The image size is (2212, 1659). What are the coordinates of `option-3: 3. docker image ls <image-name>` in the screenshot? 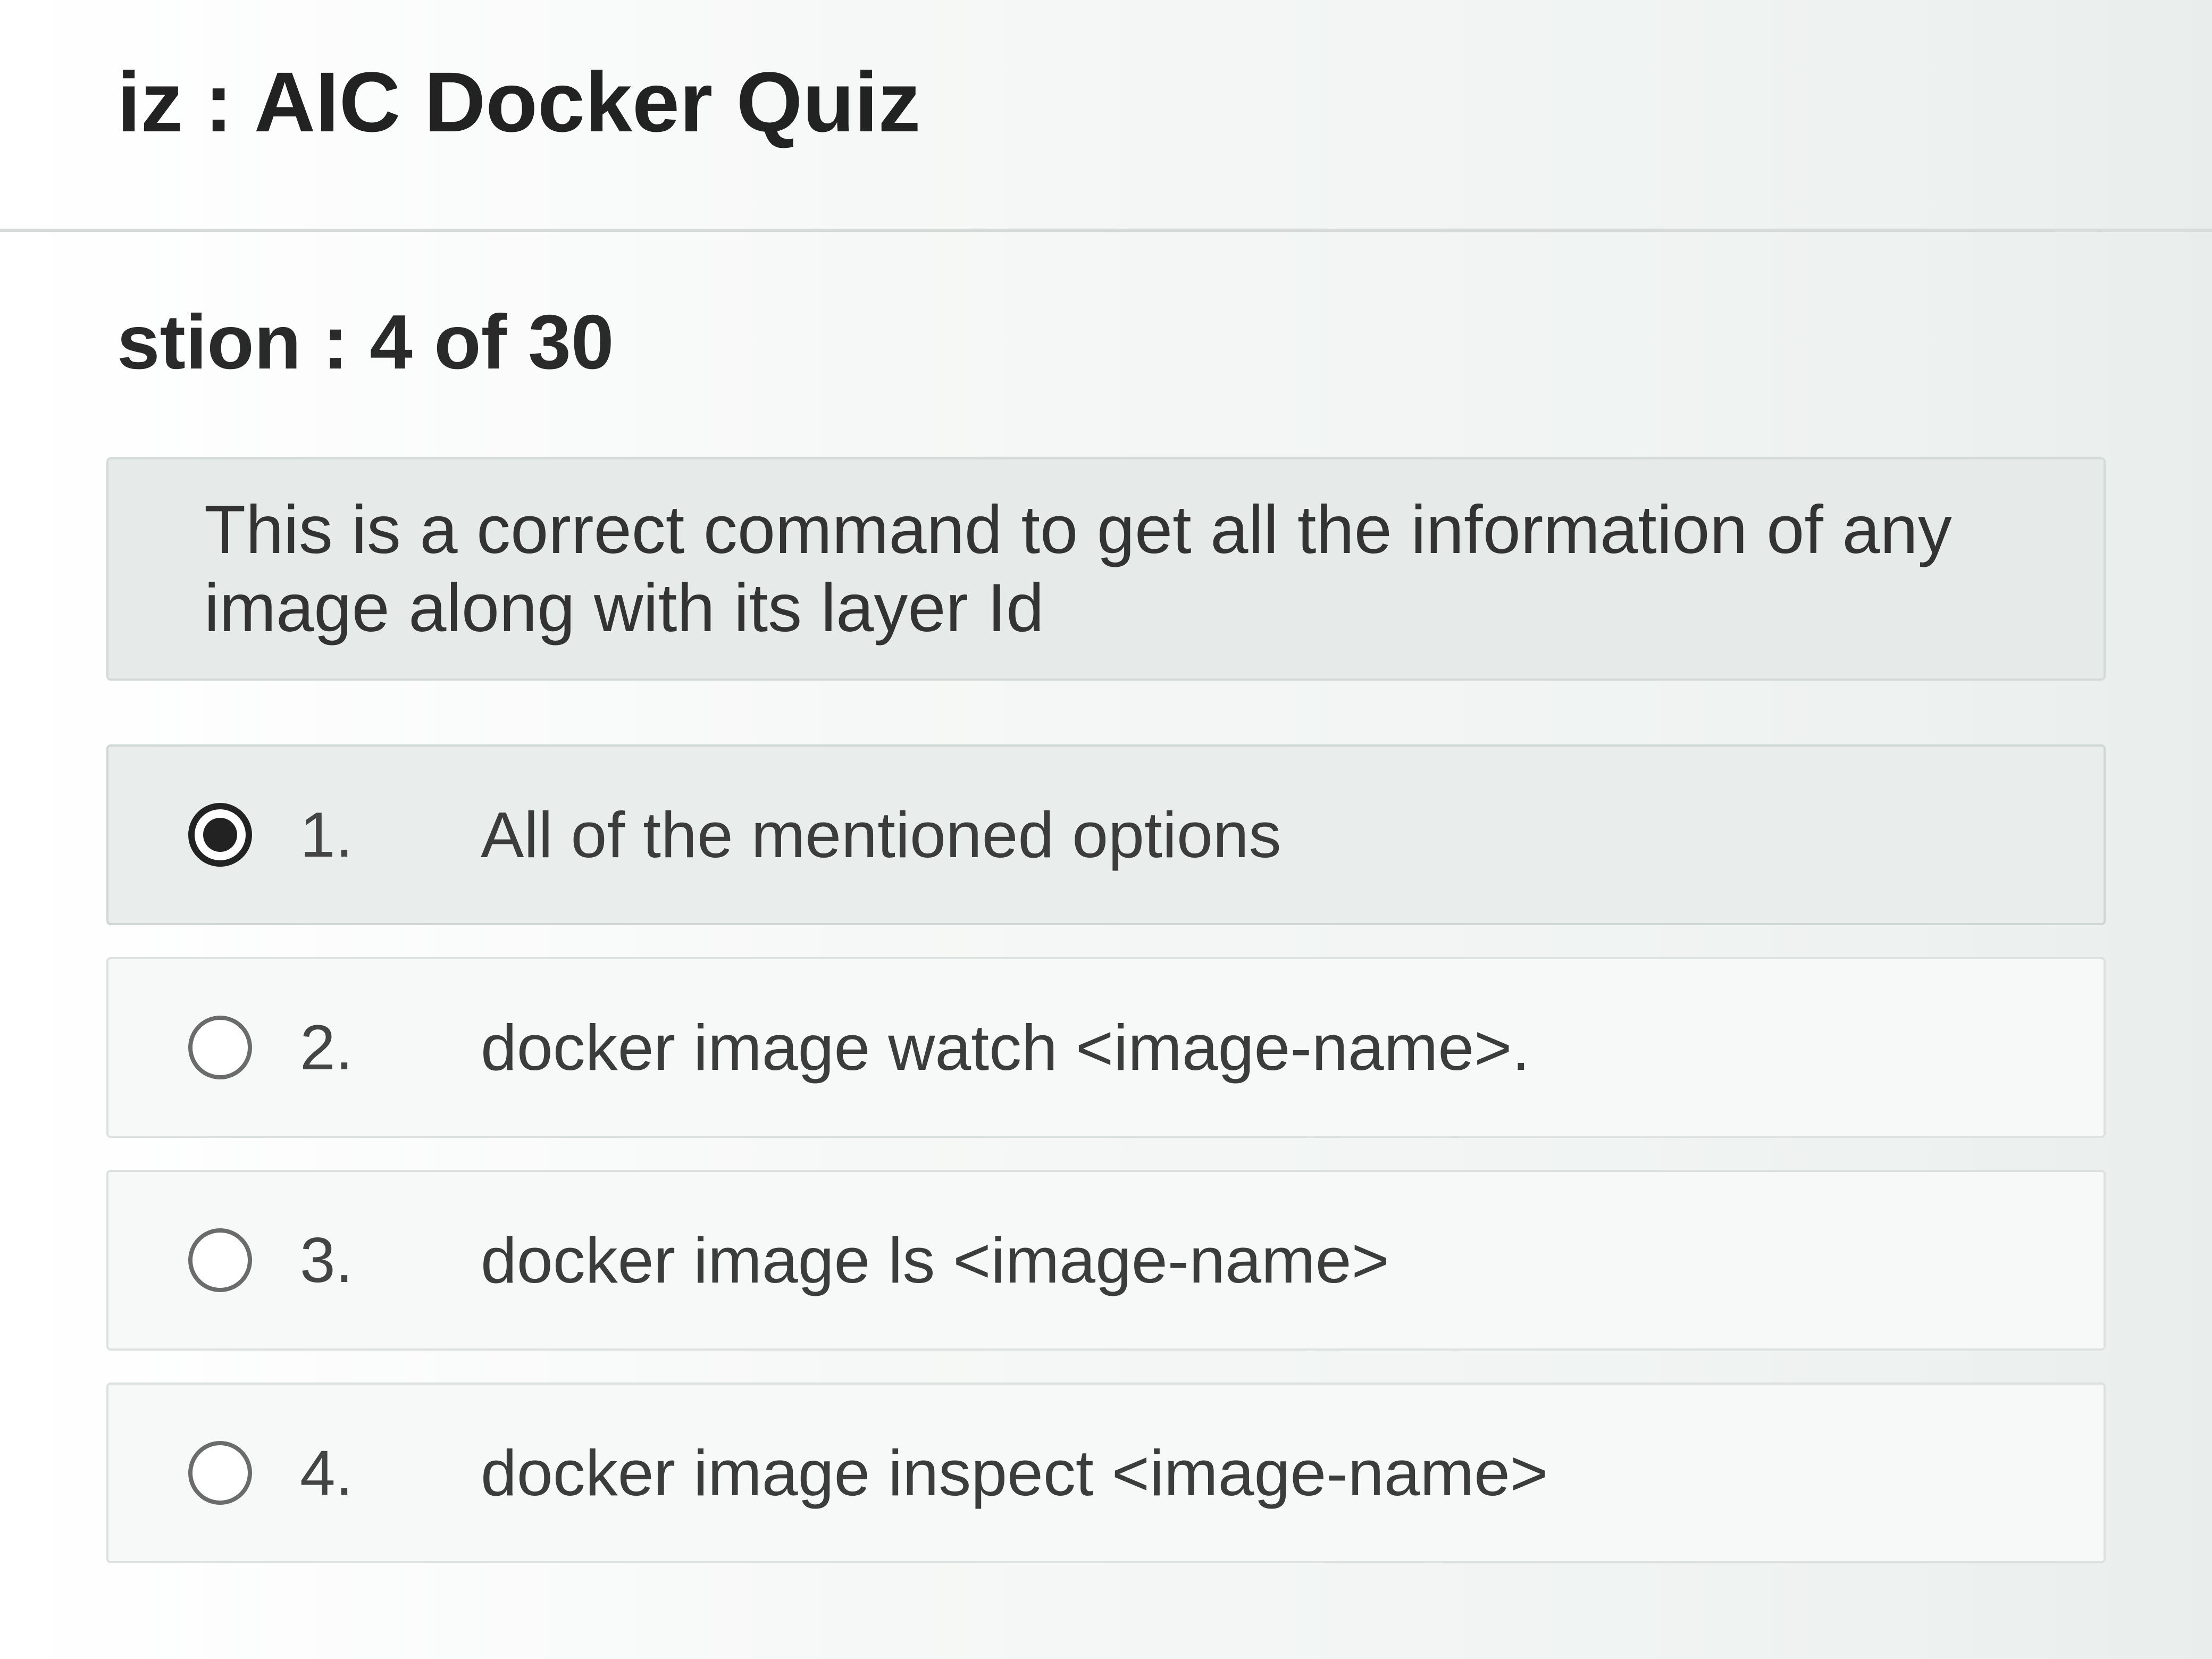 It's located at (1106, 1260).